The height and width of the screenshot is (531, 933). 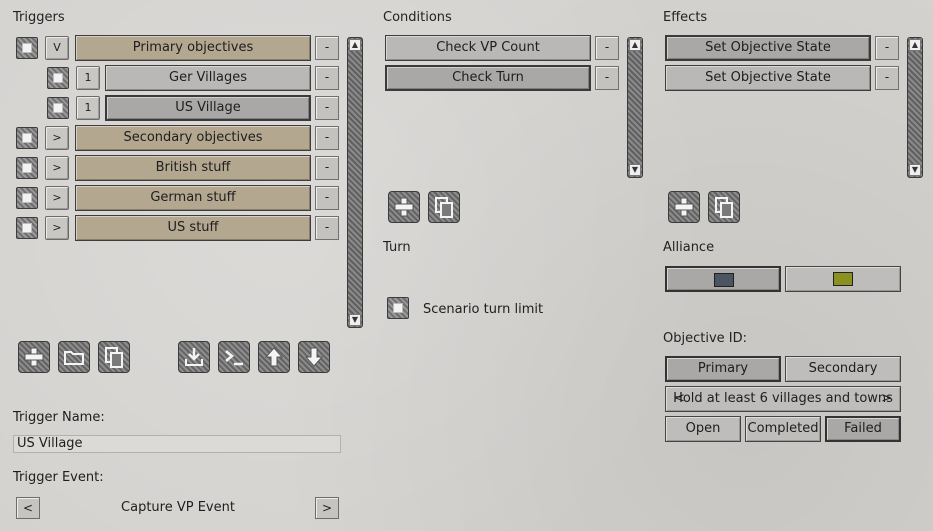 I want to click on trigger-event-label: Trigger Event:, so click(x=58, y=477).